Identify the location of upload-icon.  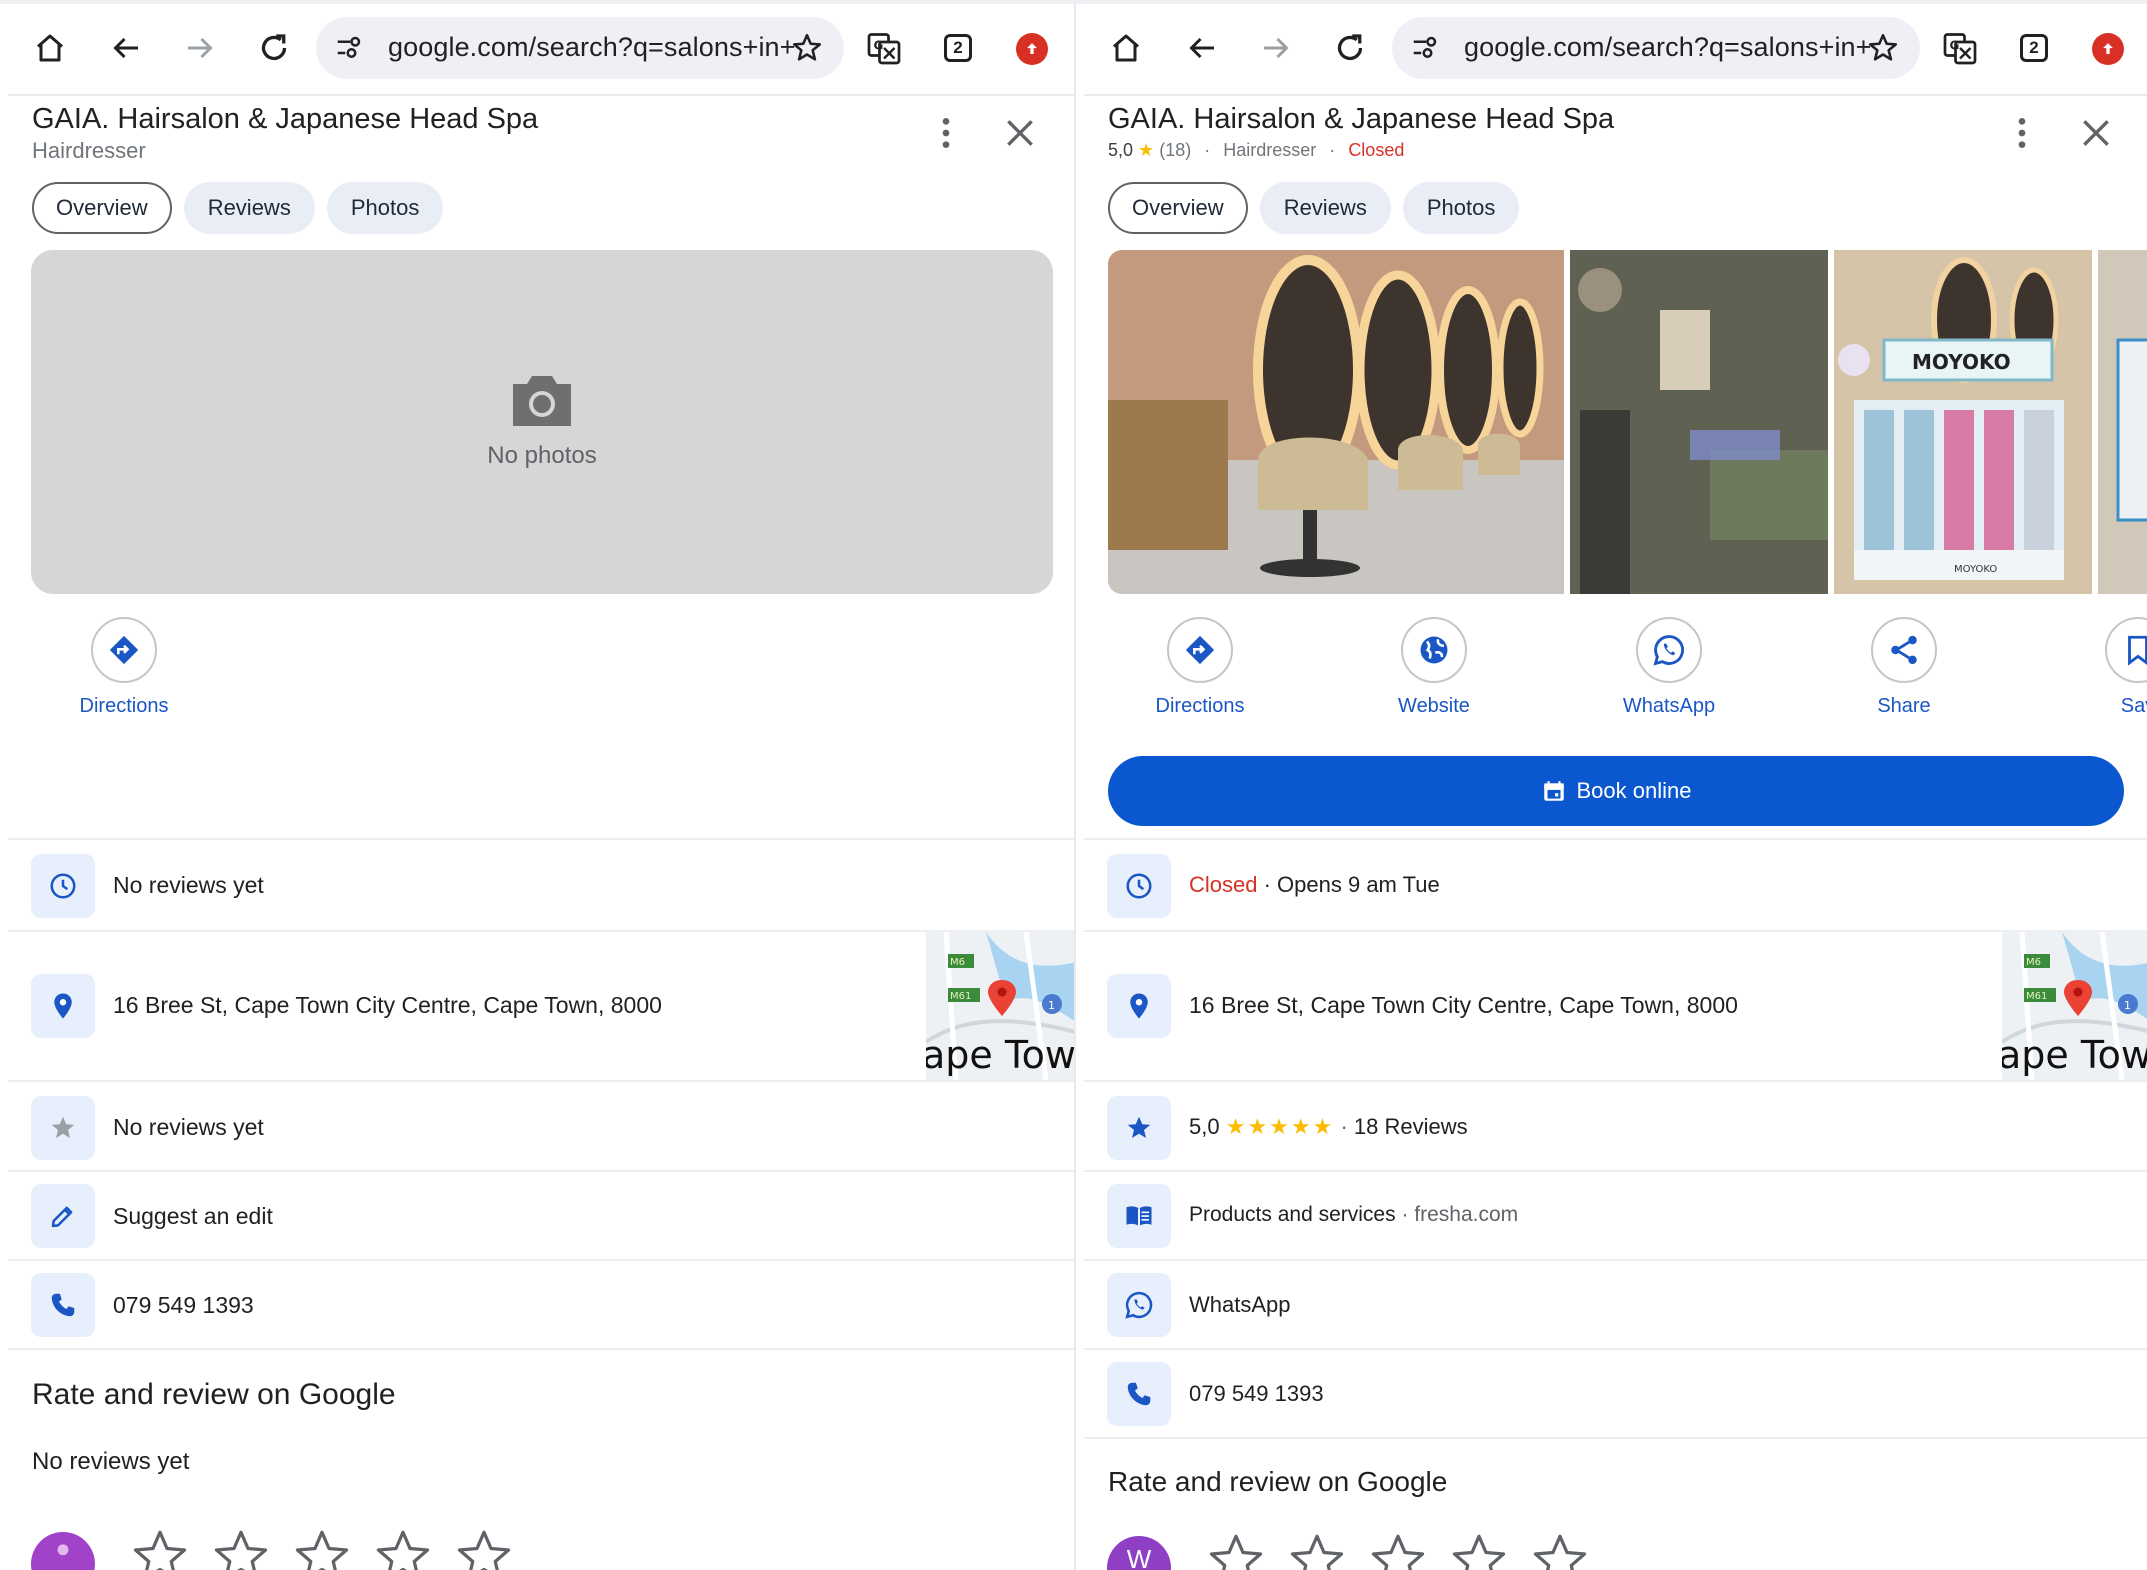
(2108, 48).